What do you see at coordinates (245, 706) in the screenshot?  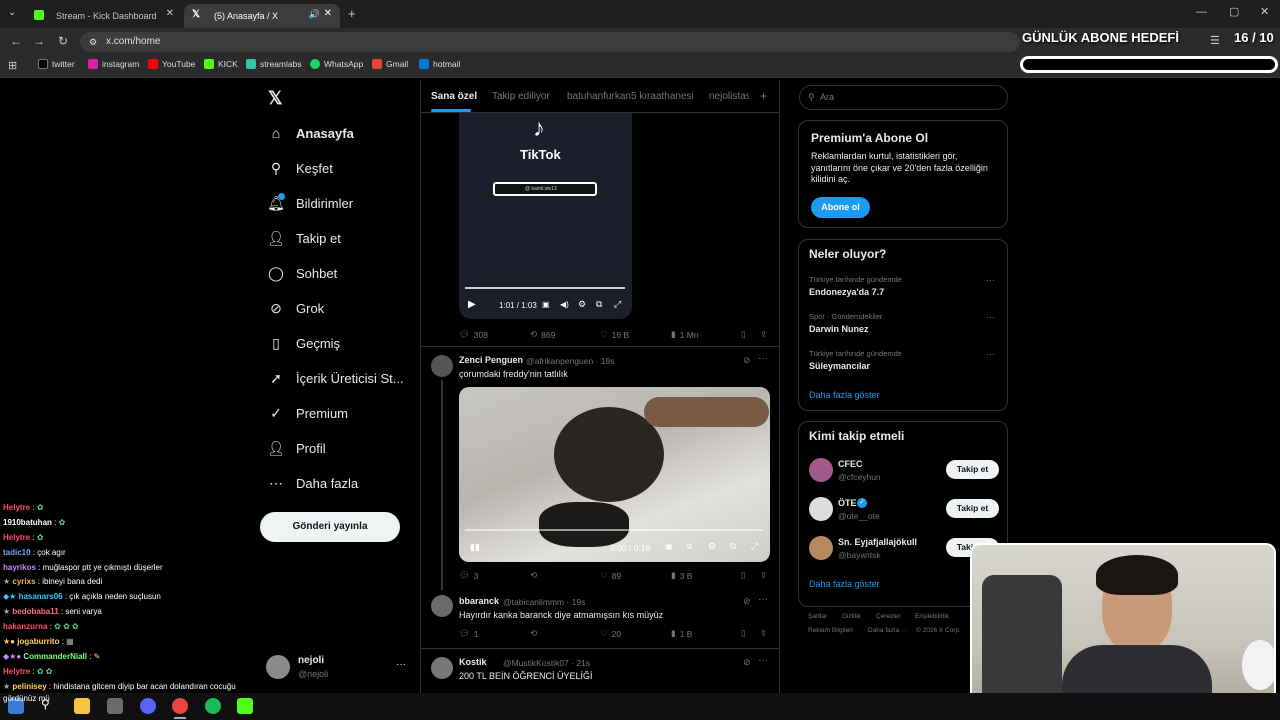 I see `kick-app-icon` at bounding box center [245, 706].